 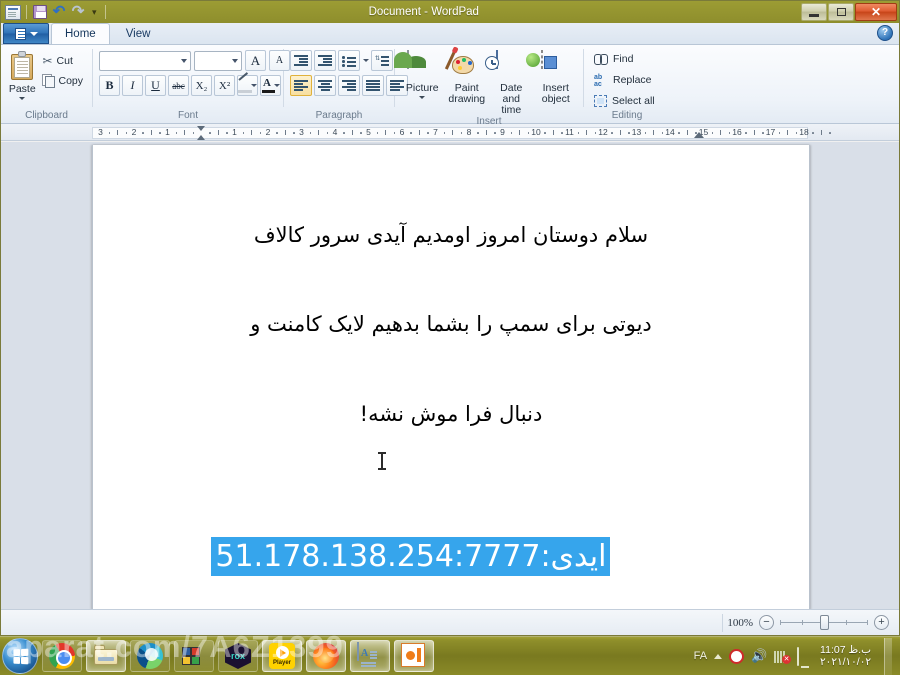 What do you see at coordinates (881, 622) in the screenshot?
I see `zoom-in-button: +` at bounding box center [881, 622].